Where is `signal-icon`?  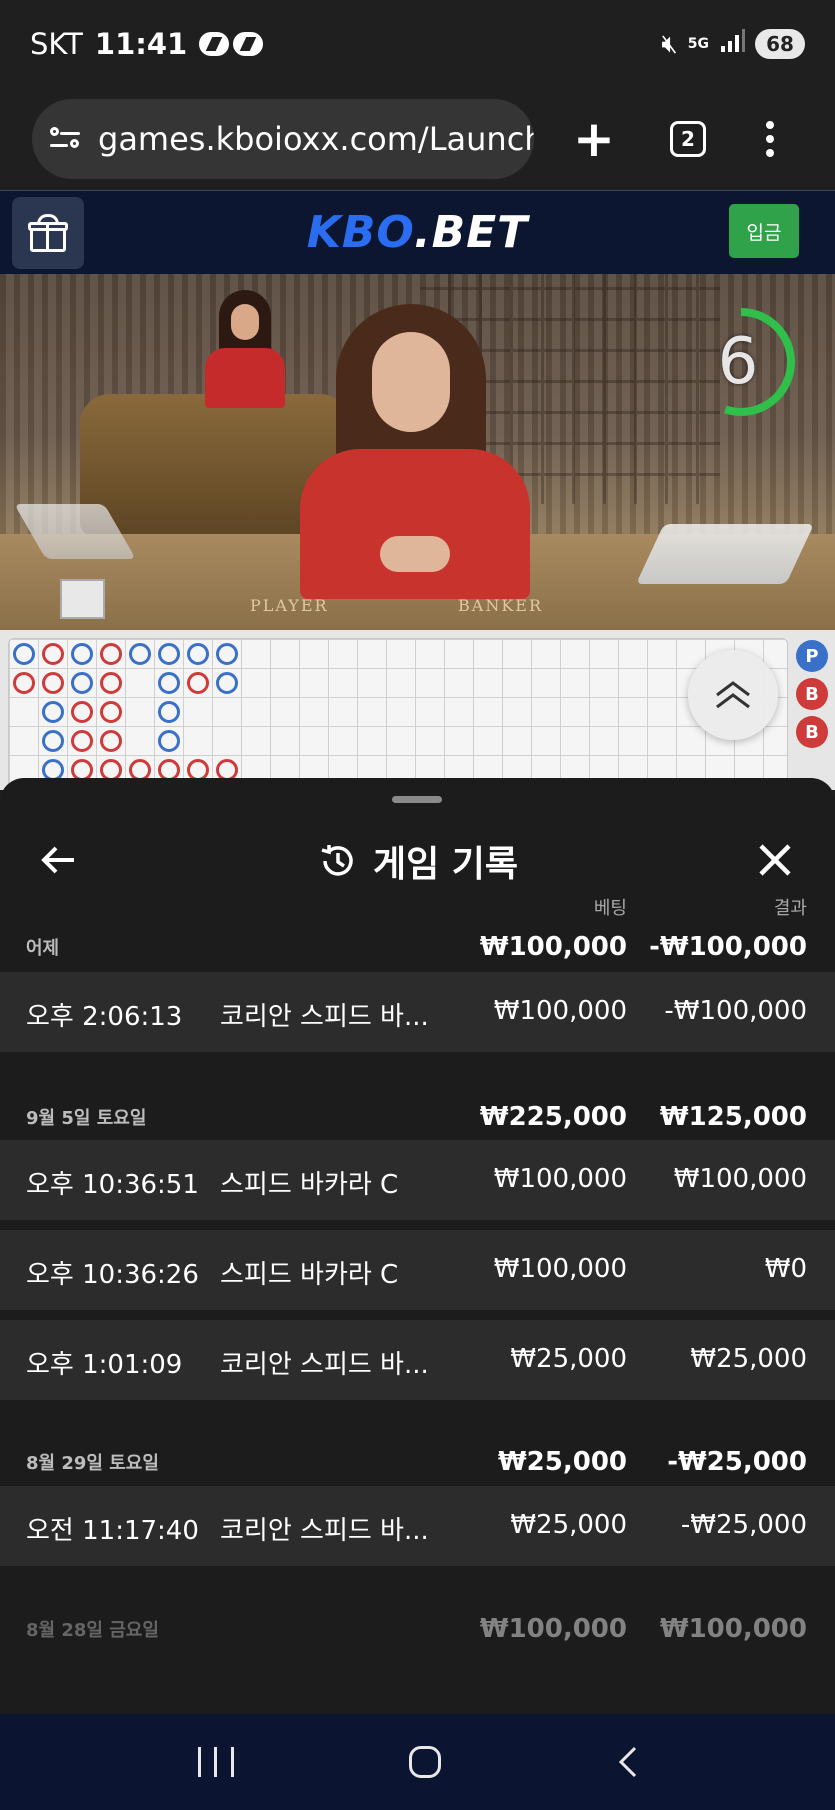 signal-icon is located at coordinates (732, 44).